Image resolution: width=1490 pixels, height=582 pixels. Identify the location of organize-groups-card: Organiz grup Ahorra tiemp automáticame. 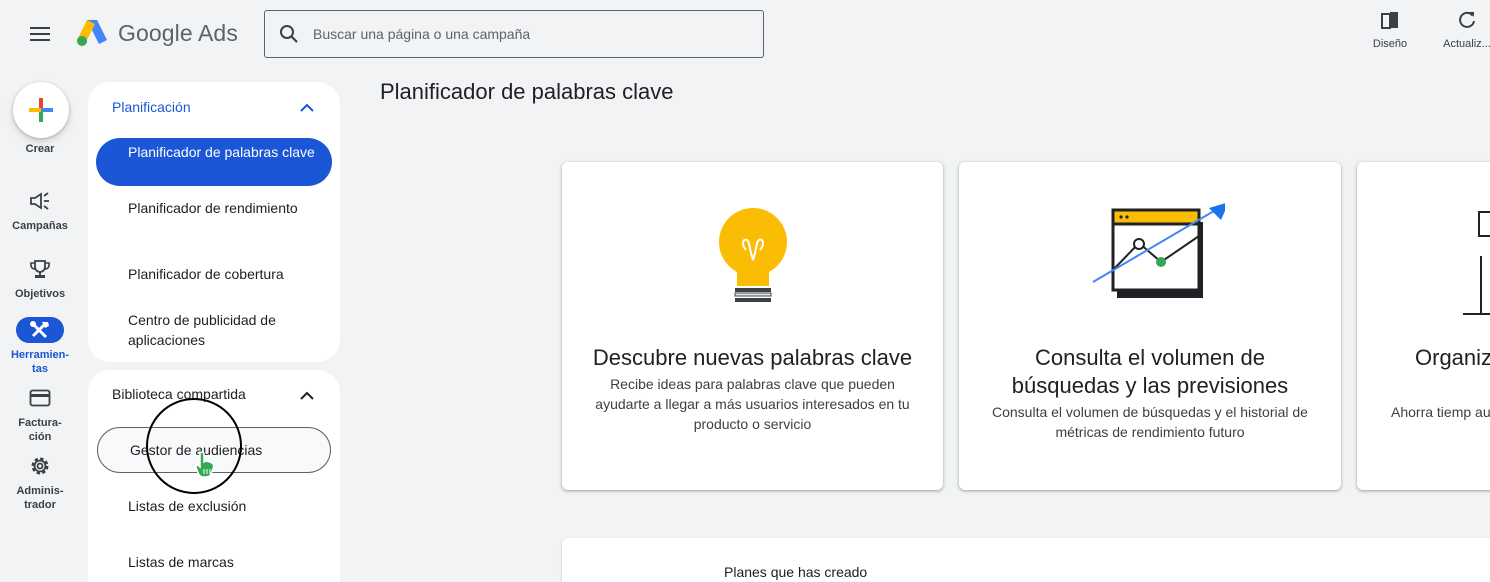
(1423, 326).